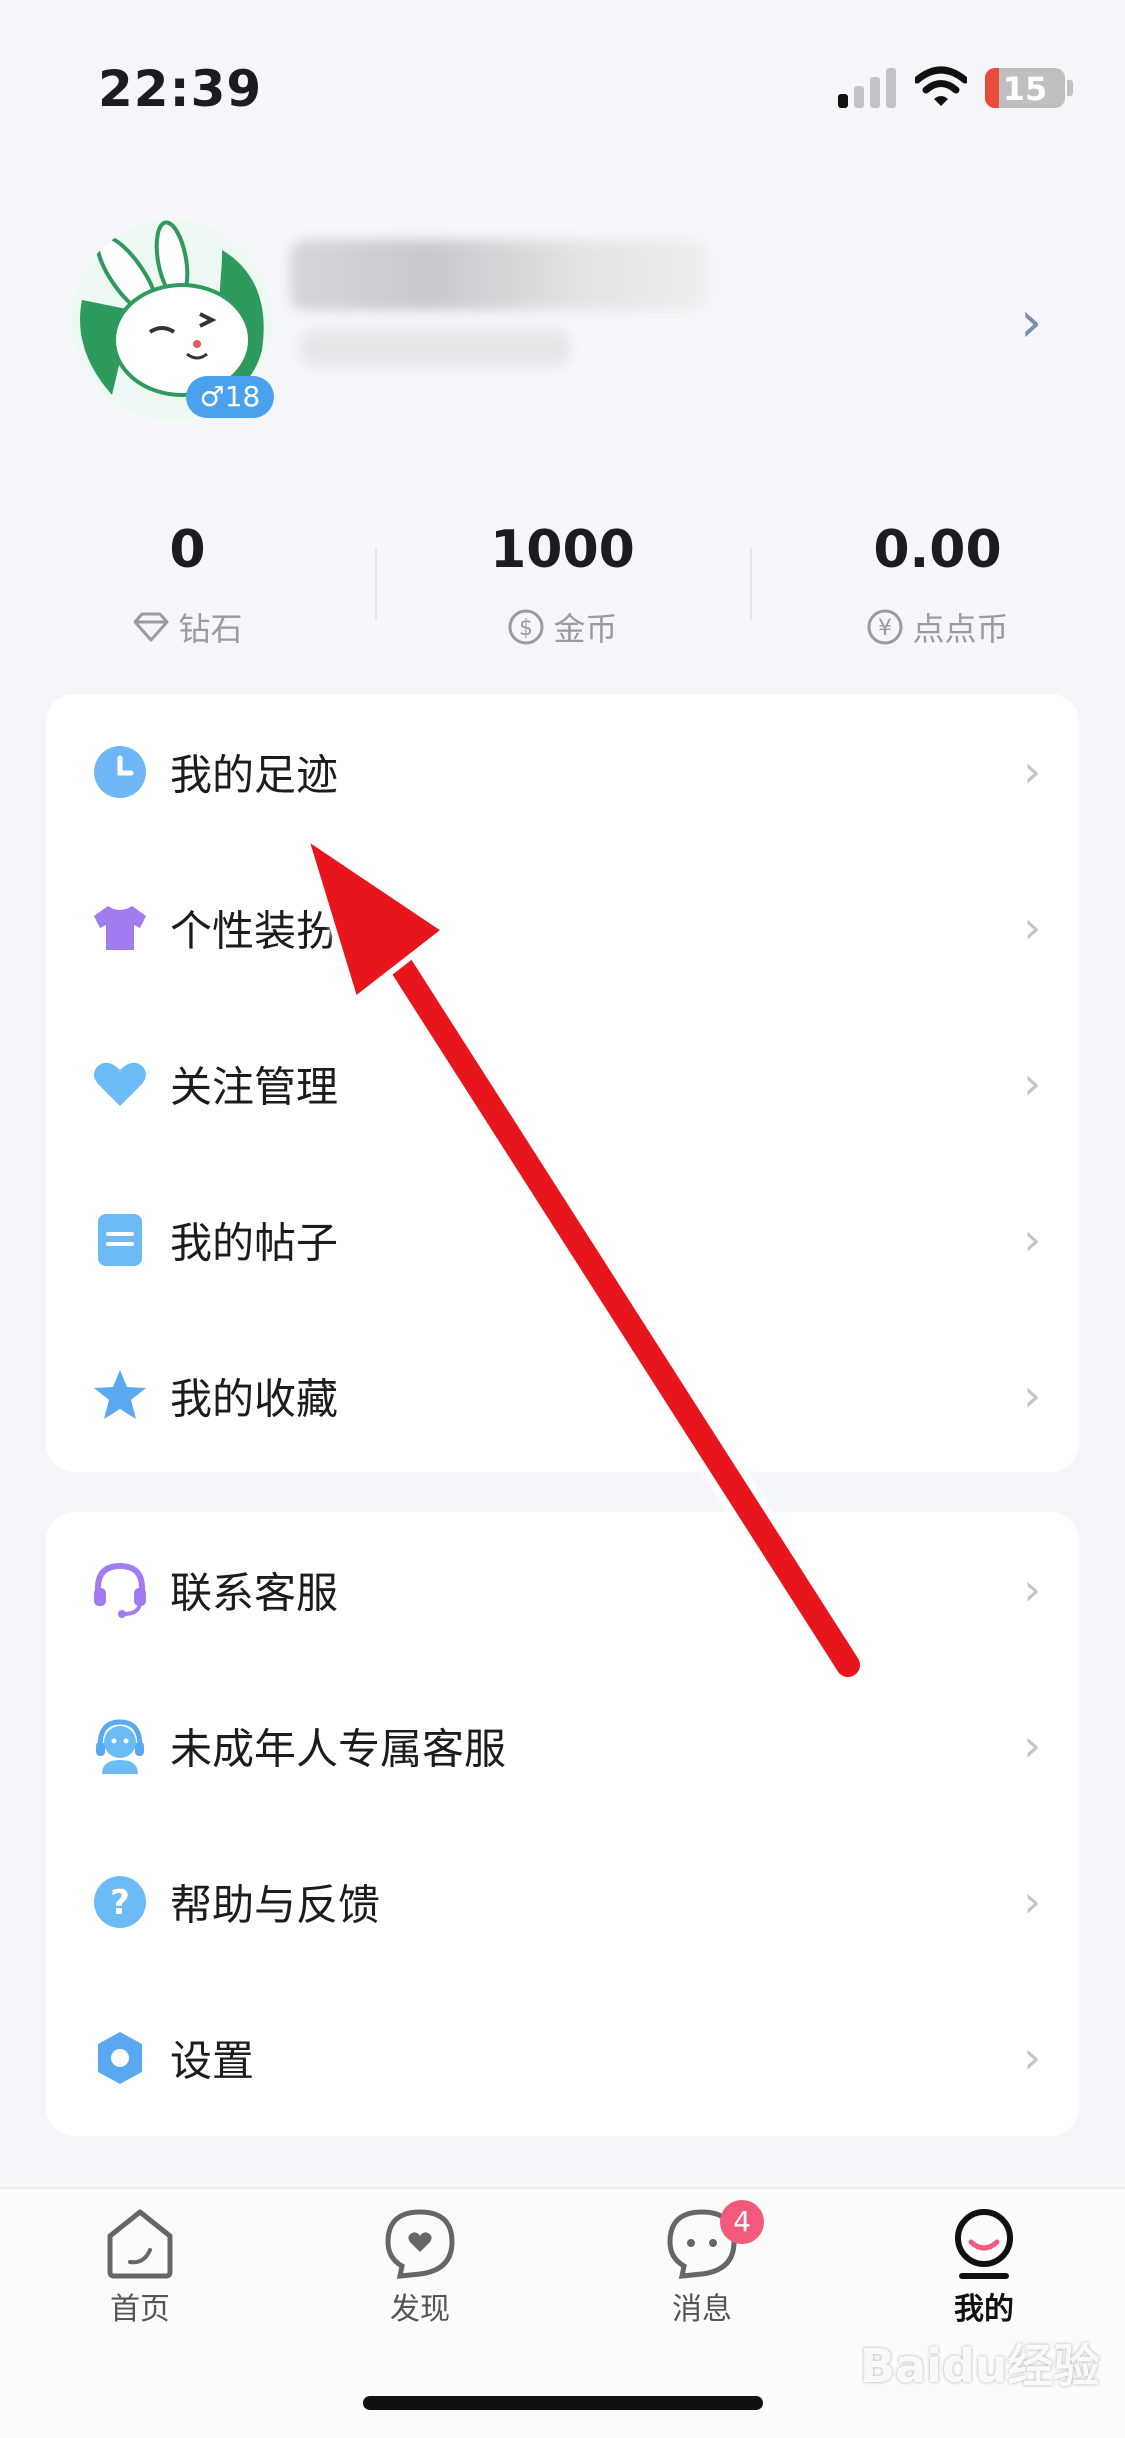  Describe the element at coordinates (151, 627) in the screenshot. I see `diamond-icon` at that location.